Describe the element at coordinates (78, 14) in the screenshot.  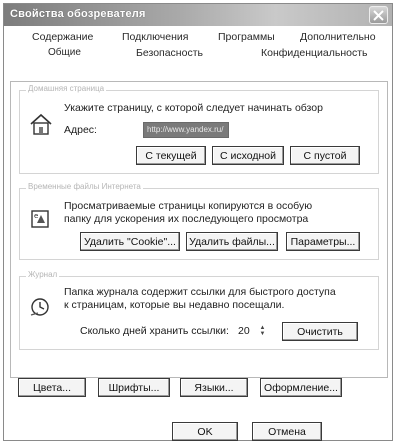
I see `window-title: Свойства обозревателя` at that location.